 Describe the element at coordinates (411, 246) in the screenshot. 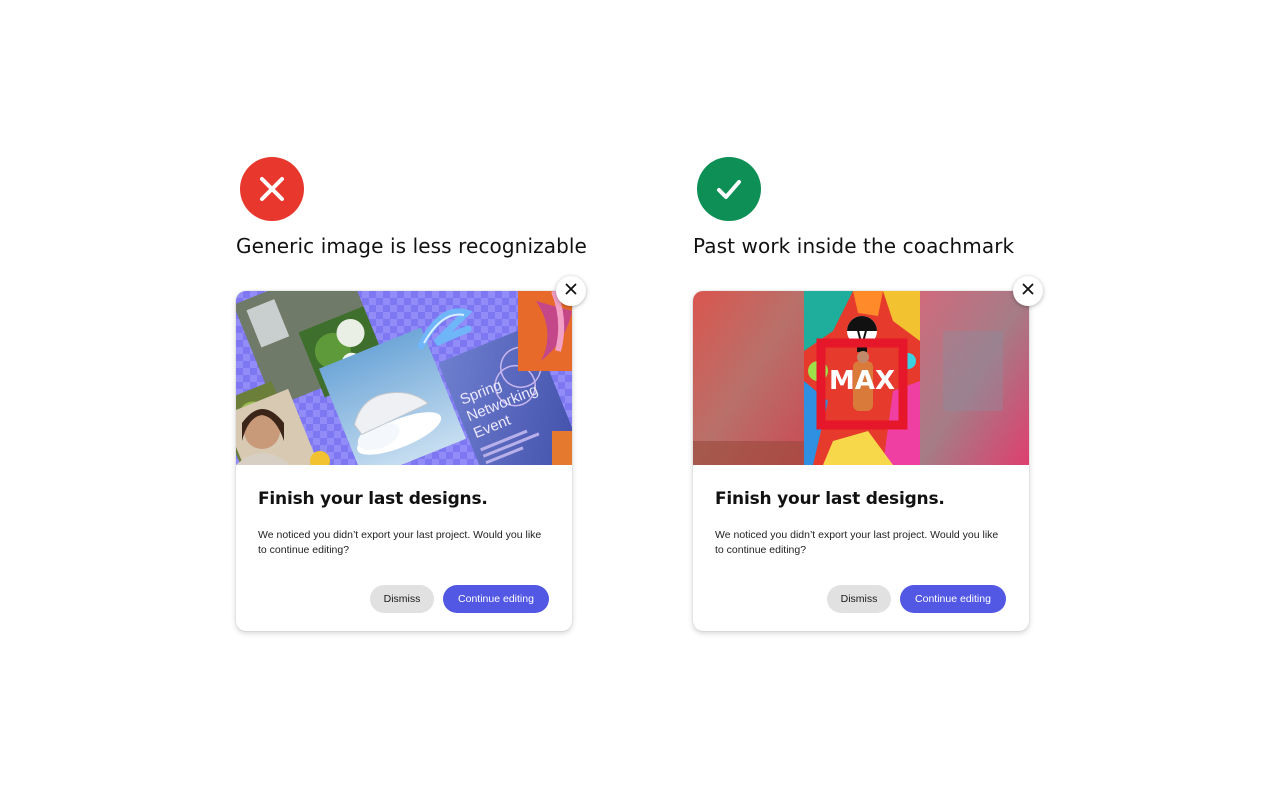

I see `example-caption: Generic image is less recognizable` at that location.